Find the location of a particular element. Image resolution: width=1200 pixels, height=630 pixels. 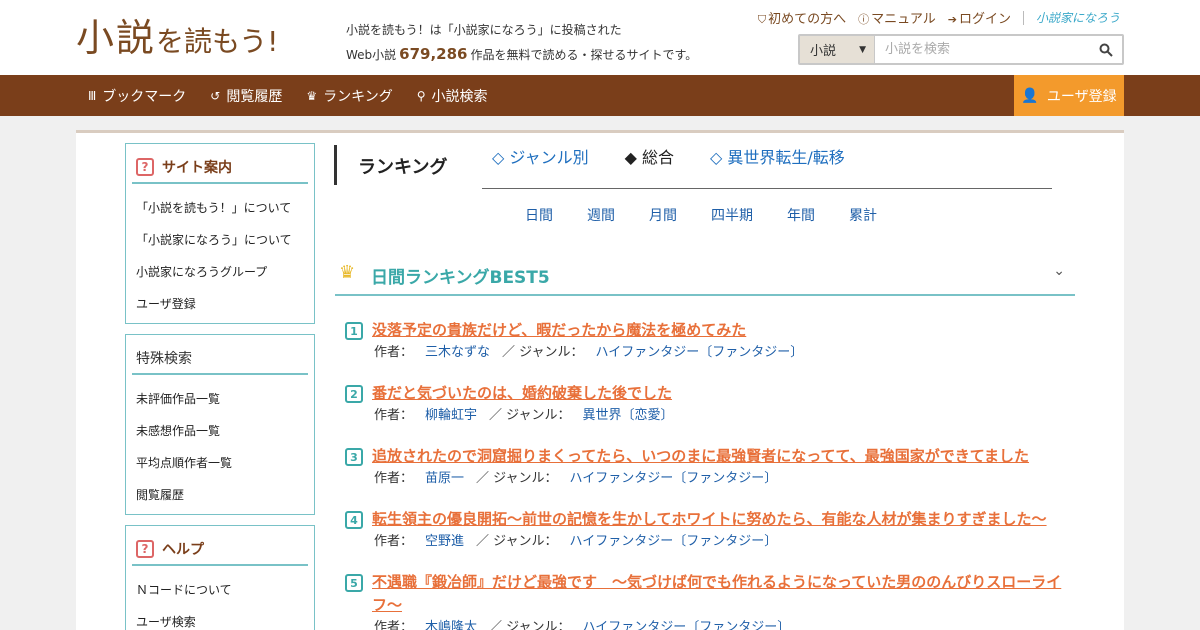

special-search-title: 特殊検索 is located at coordinates (164, 359).